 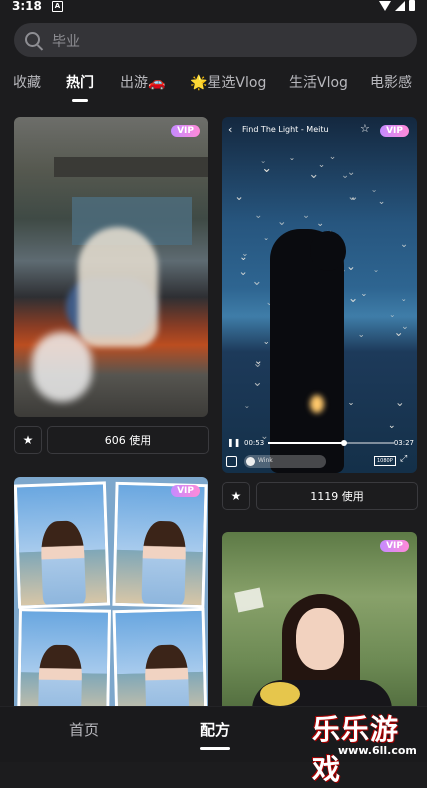 What do you see at coordinates (80, 82) in the screenshot?
I see `tab-hot: 热门` at bounding box center [80, 82].